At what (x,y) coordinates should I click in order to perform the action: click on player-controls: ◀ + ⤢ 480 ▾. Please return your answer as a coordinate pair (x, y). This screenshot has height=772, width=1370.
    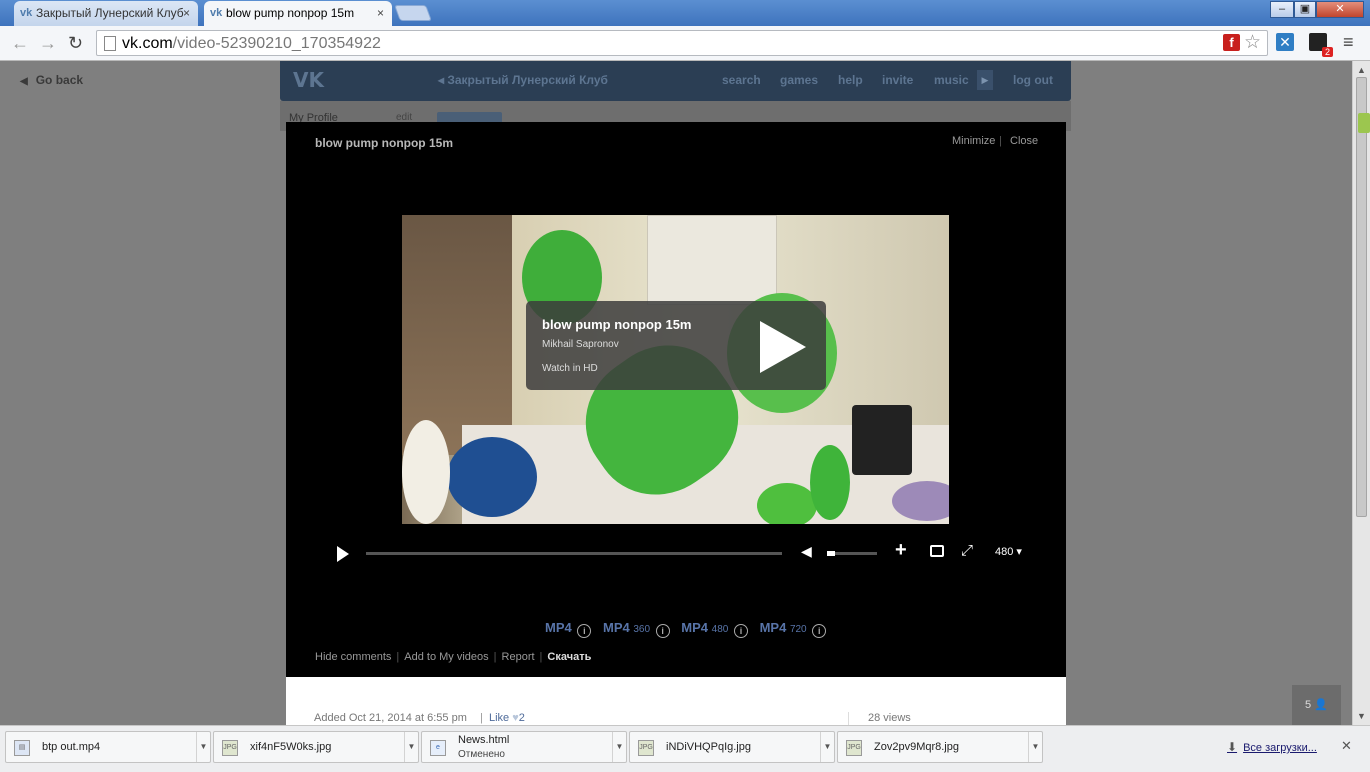
    Looking at the image, I should click on (676, 551).